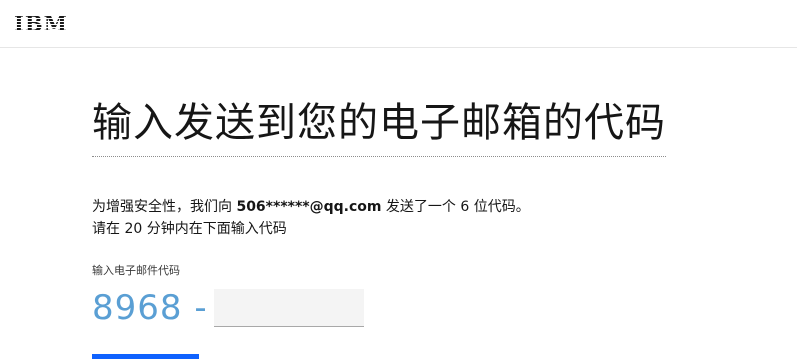 Image resolution: width=797 pixels, height=359 pixels. What do you see at coordinates (136, 270) in the screenshot?
I see `code-field-label: 输入电子邮件代码` at bounding box center [136, 270].